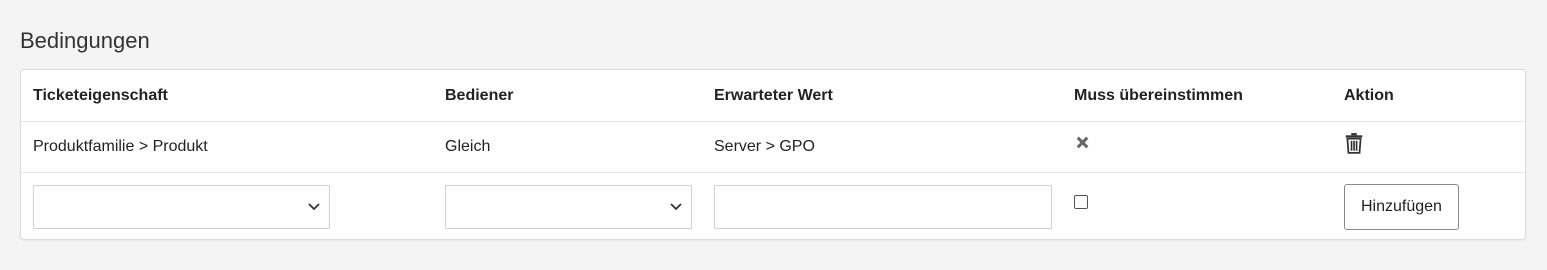  What do you see at coordinates (882, 147) in the screenshot?
I see `cell-expected-value: Server > GPO` at bounding box center [882, 147].